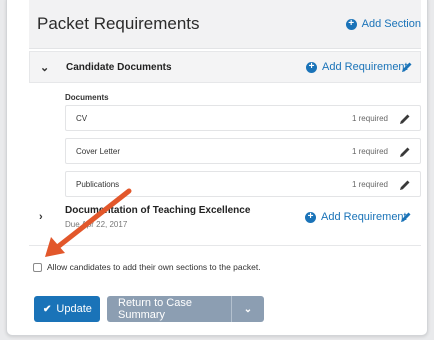 This screenshot has width=434, height=340. I want to click on list-item: Cover Letter 1 required, so click(243, 151).